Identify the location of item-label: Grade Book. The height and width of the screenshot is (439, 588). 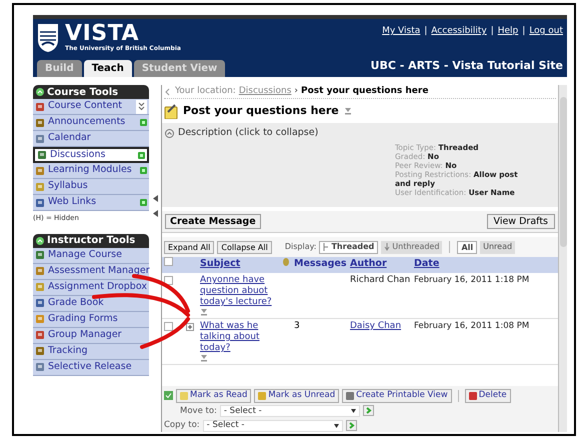
(76, 303).